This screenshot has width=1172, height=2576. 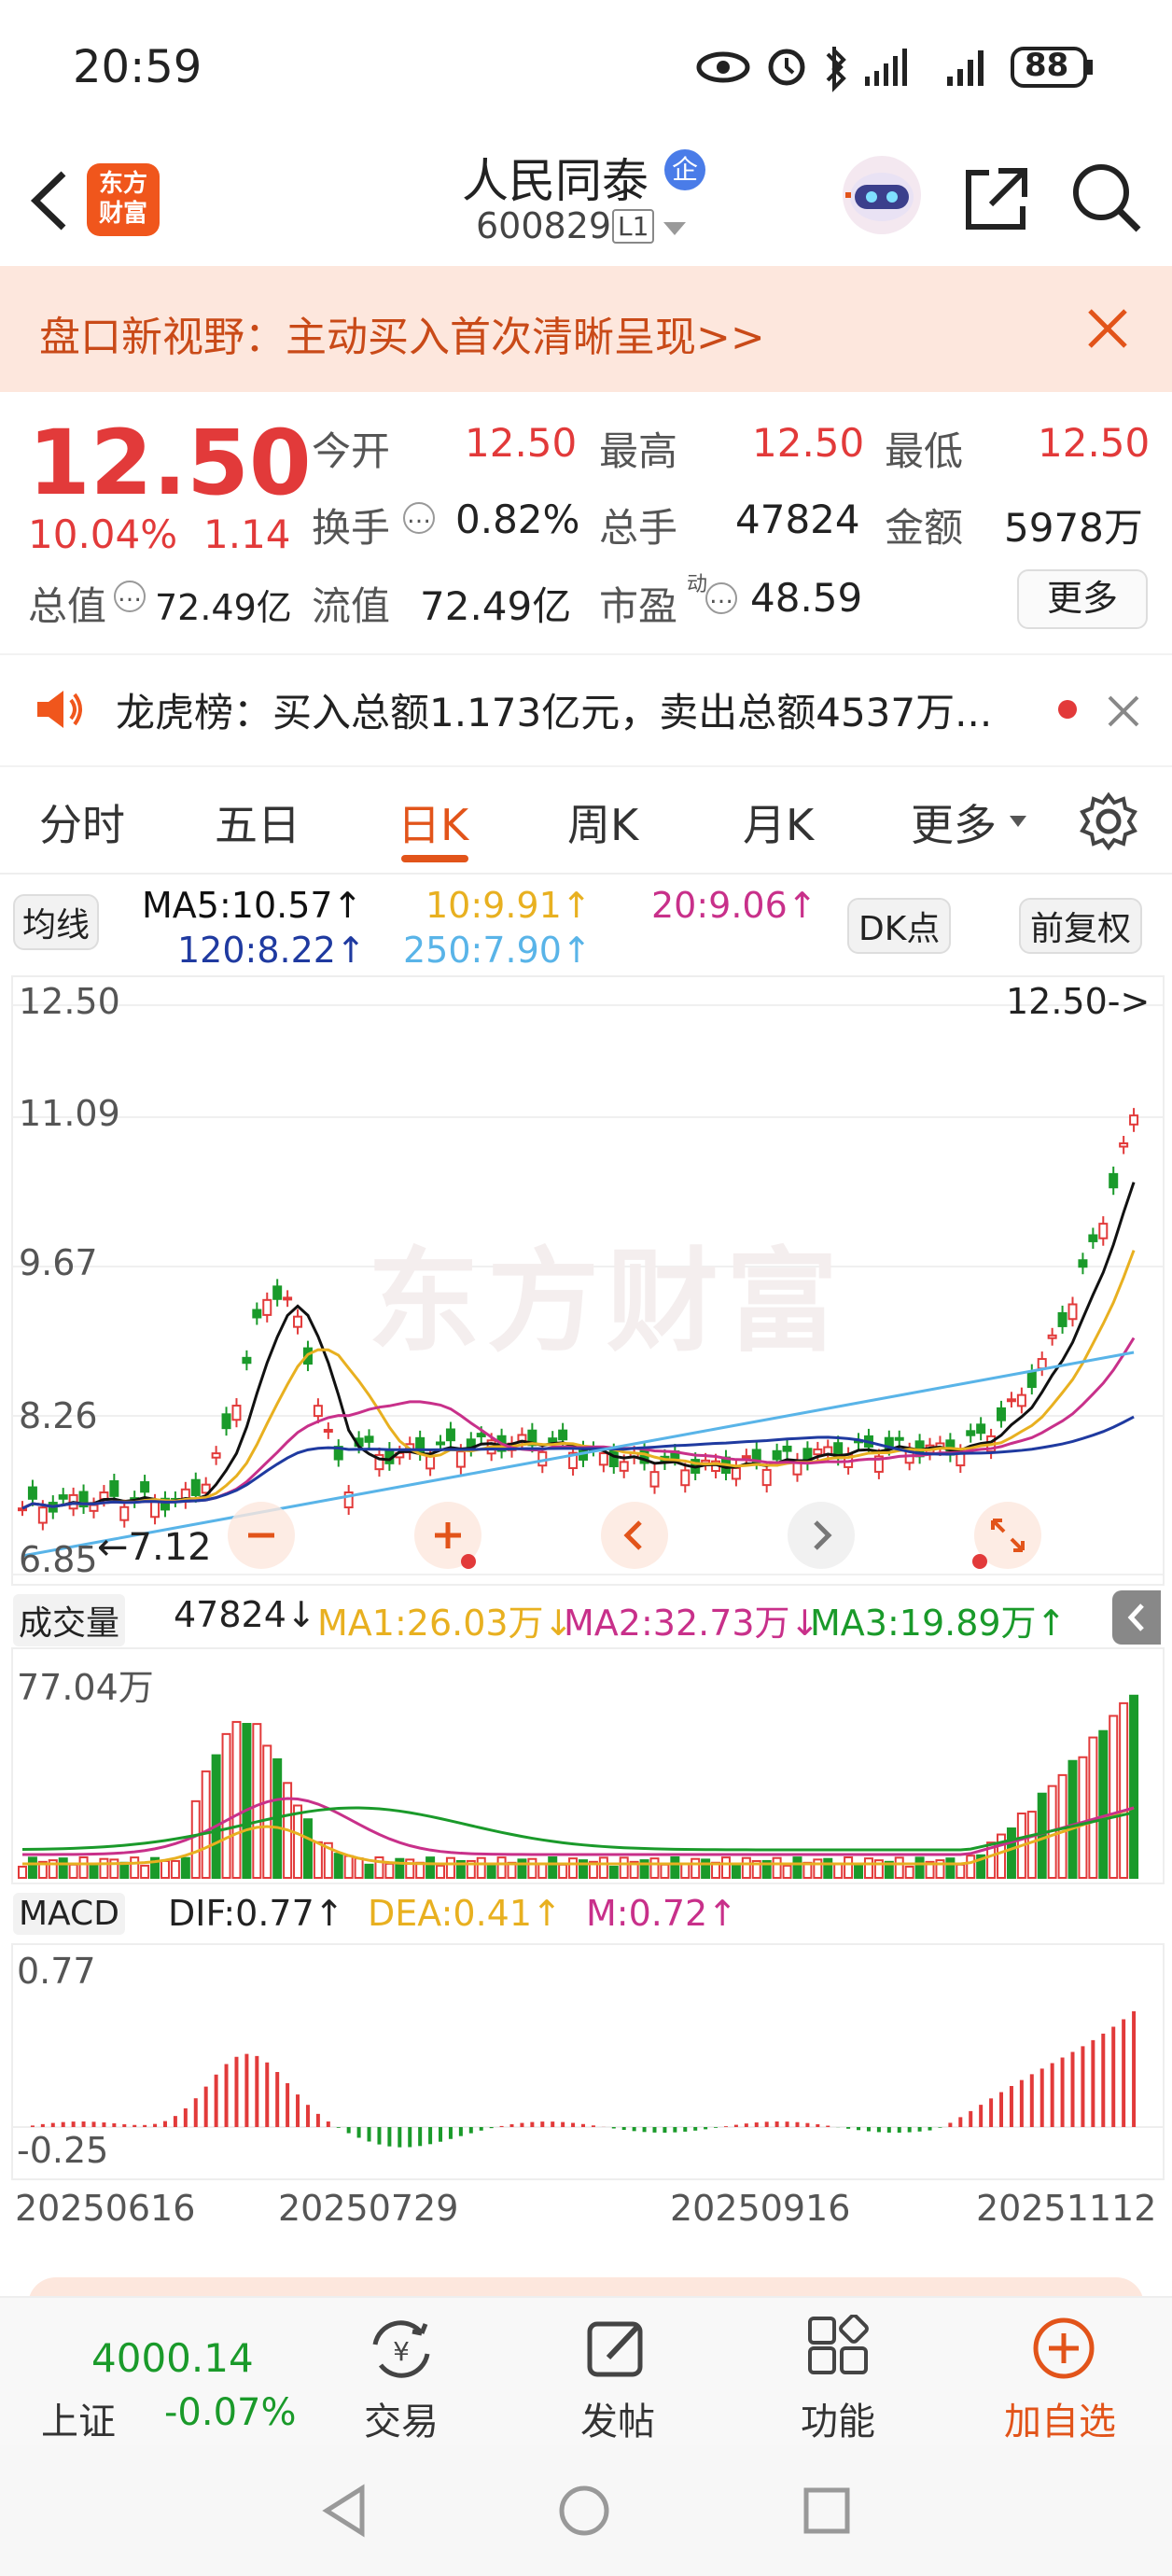 I want to click on watermark: 东方财富, so click(x=606, y=1302).